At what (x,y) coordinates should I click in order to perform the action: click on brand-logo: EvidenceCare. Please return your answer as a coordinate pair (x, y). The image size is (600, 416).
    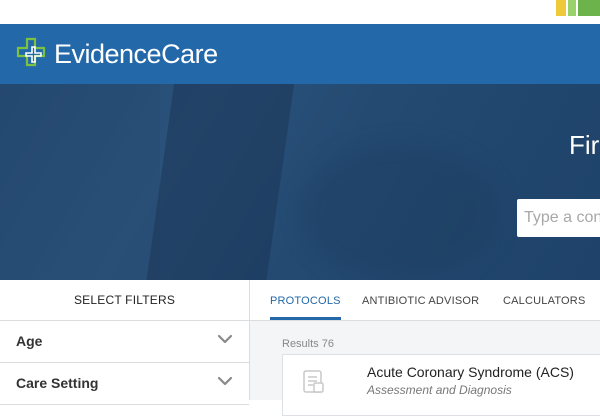
    Looking at the image, I should click on (117, 54).